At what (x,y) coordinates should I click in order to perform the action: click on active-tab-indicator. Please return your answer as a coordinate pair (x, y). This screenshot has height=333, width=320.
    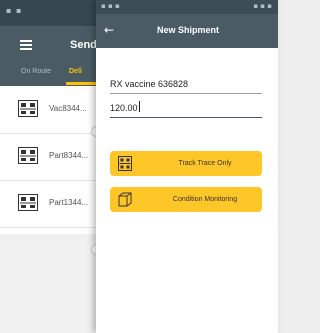
    Looking at the image, I should click on (81, 83).